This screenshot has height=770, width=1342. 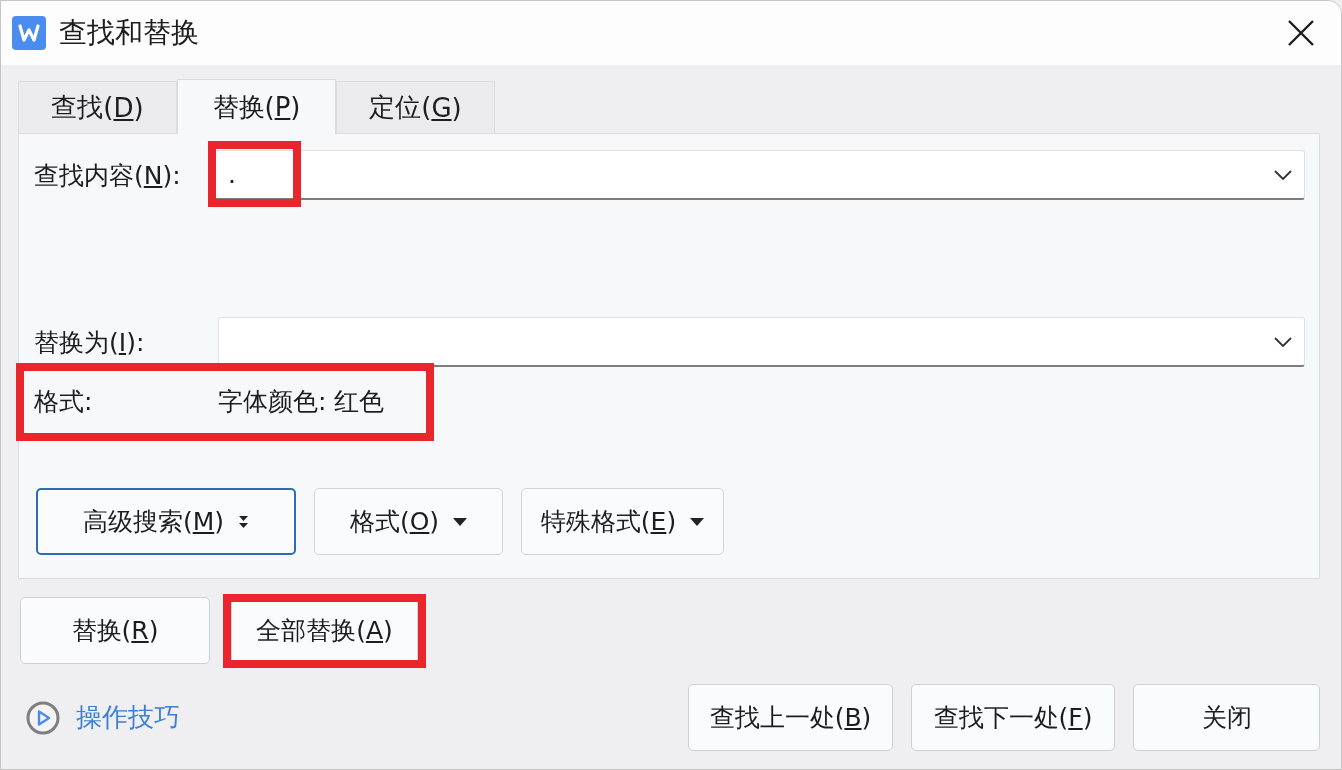 I want to click on dialog-button: 关闭, so click(x=1226, y=717).